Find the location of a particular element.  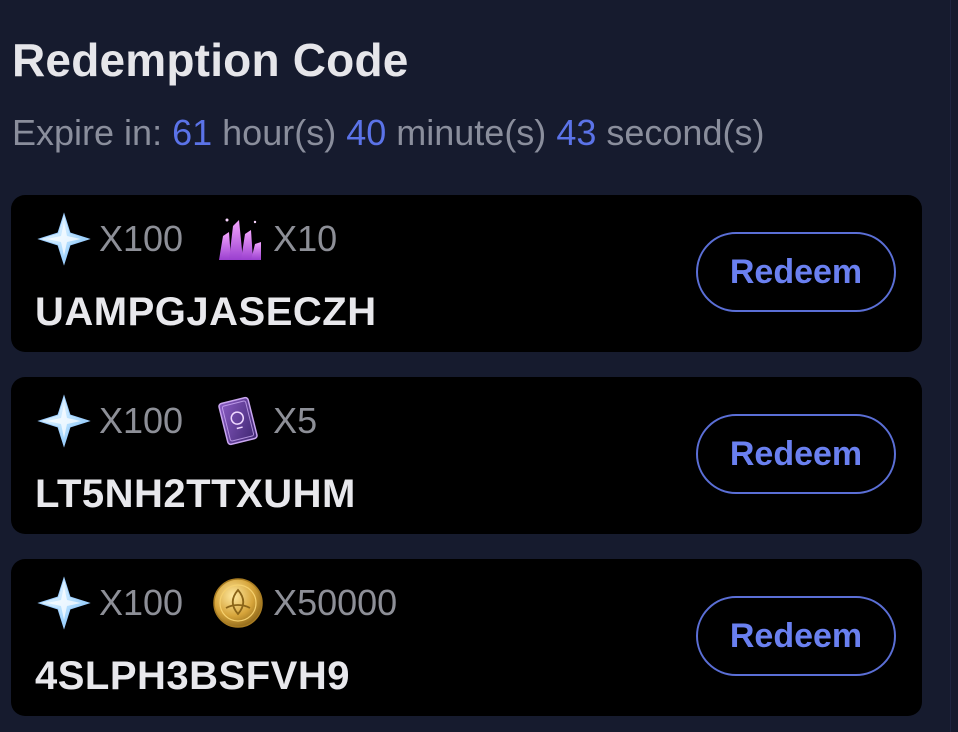

reward-quantity: X5 is located at coordinates (295, 420).